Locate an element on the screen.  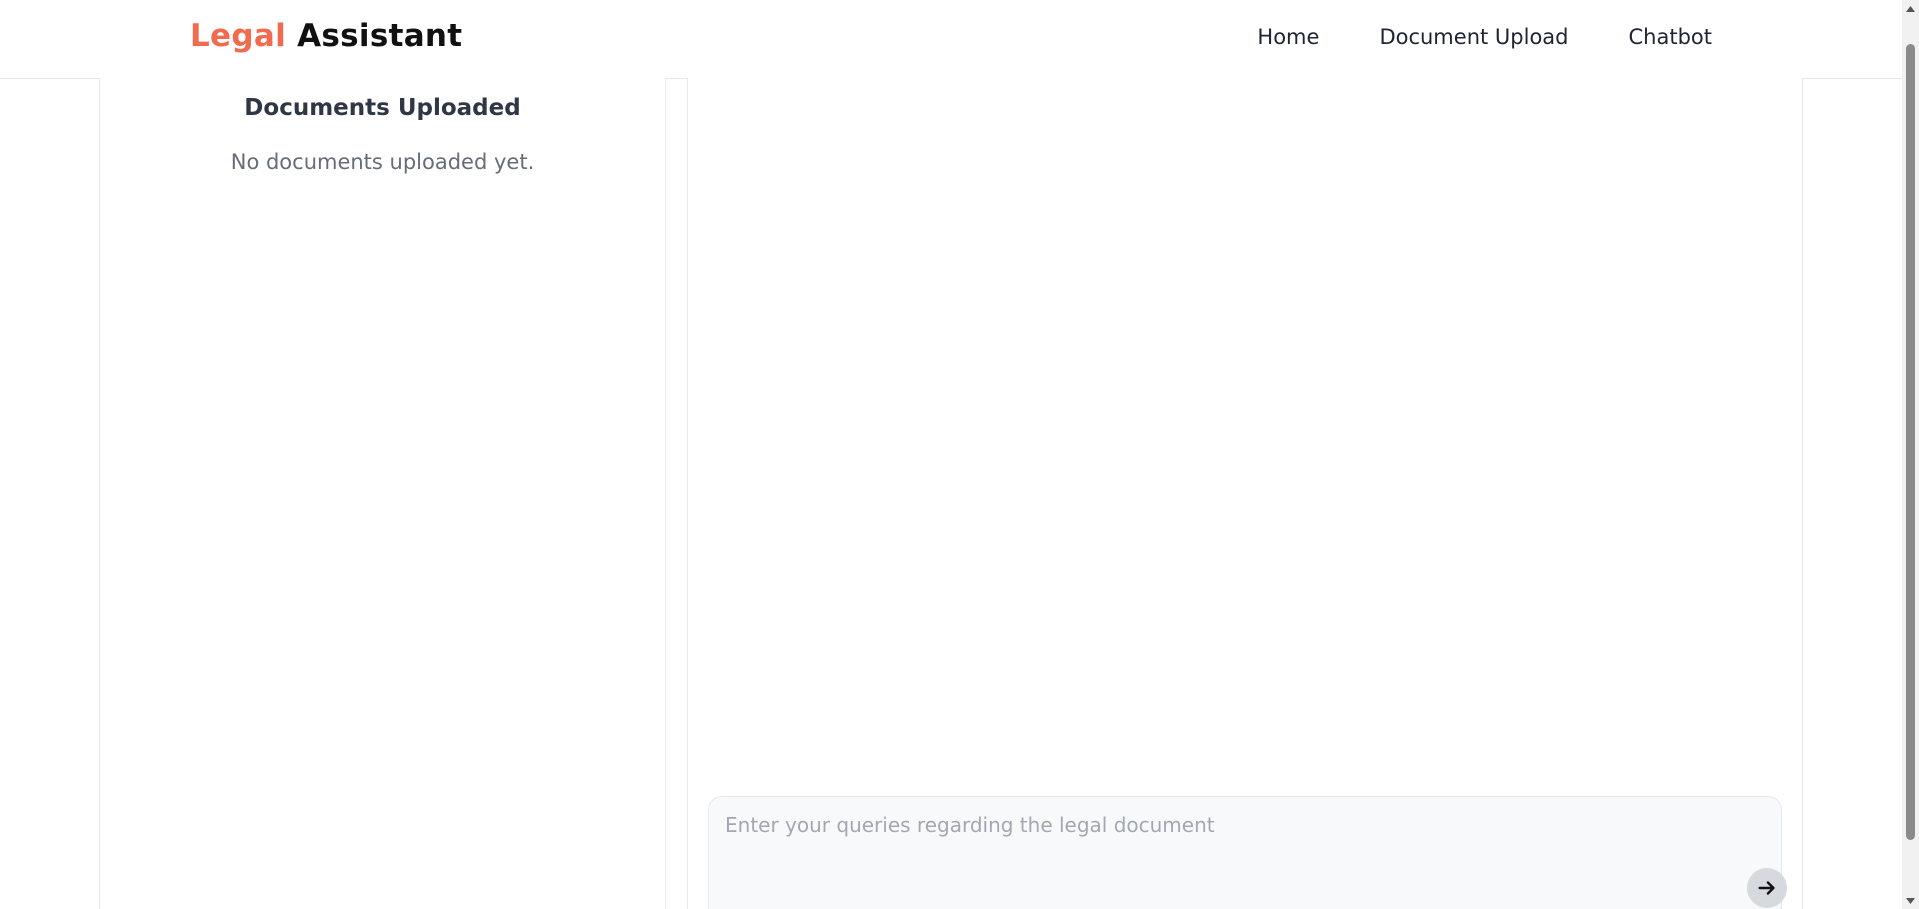
logo-rest-text: Assistant is located at coordinates (380, 36).